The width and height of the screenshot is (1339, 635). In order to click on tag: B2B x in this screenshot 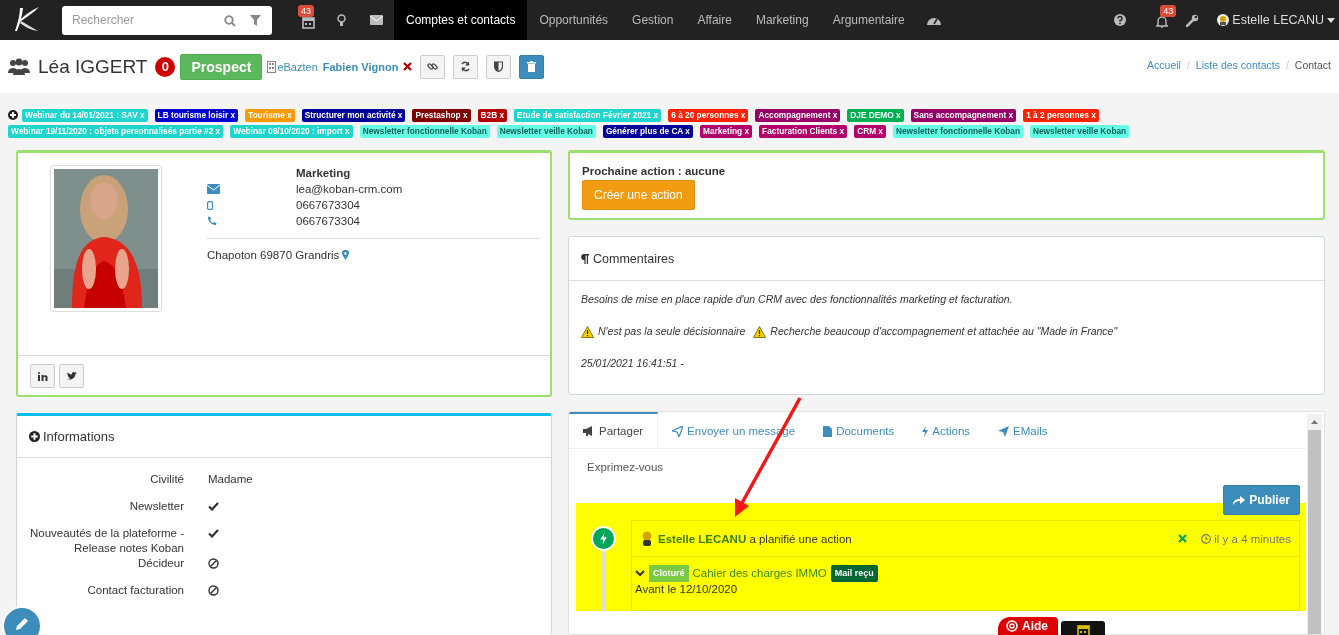, I will do `click(492, 115)`.